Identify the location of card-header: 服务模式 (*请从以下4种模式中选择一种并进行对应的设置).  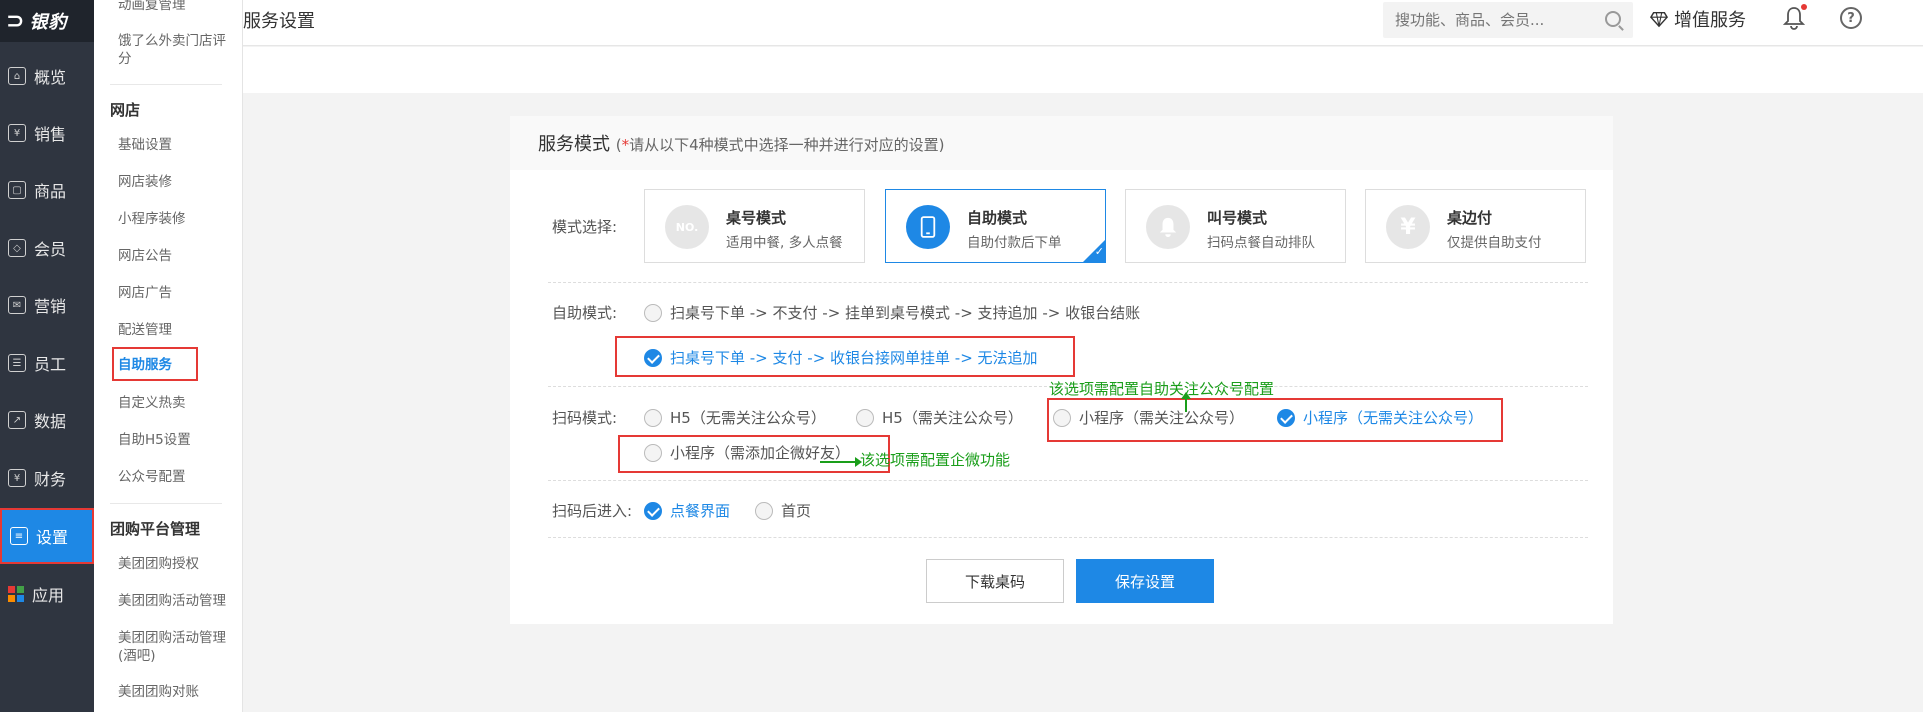
(1061, 143).